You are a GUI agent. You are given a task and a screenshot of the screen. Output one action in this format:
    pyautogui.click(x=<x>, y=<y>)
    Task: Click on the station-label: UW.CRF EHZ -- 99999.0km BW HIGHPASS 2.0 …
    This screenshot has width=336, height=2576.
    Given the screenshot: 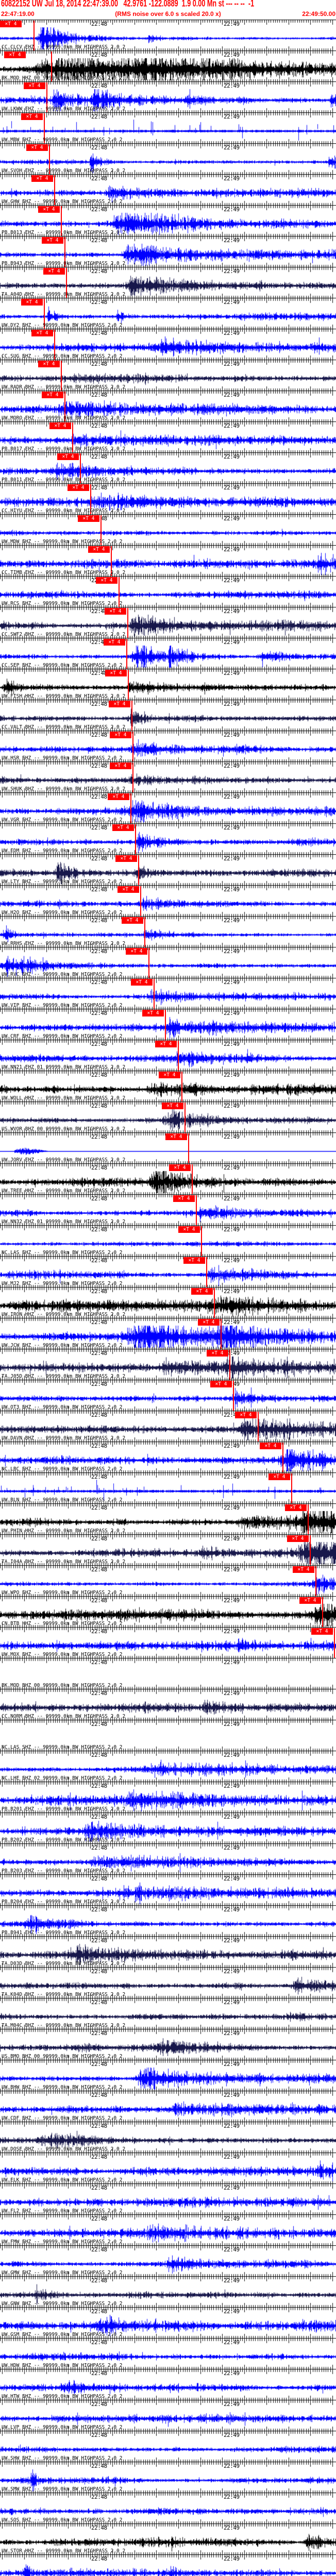 What is the action you would take?
    pyautogui.click(x=62, y=1036)
    